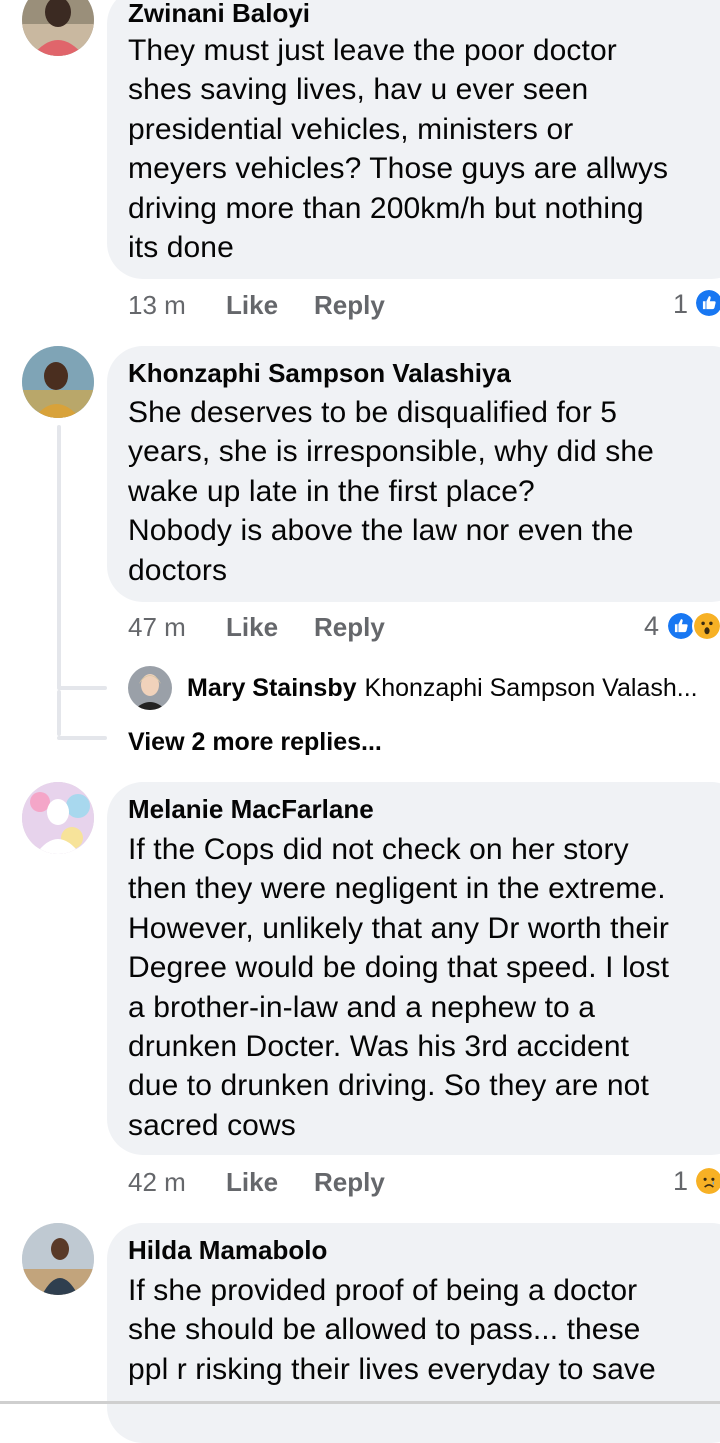 The width and height of the screenshot is (720, 1443). I want to click on comment-author: Zwinani Baloyi, so click(219, 15).